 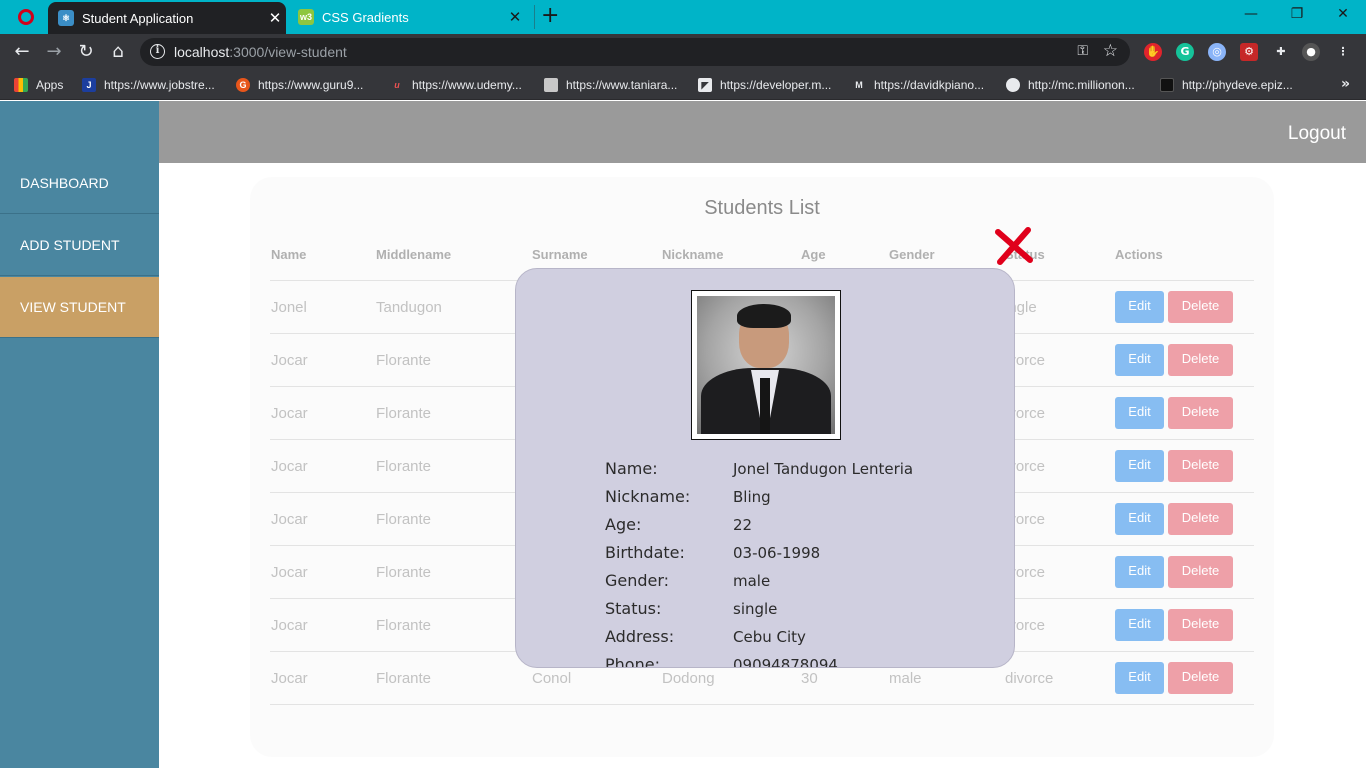 I want to click on jobstreet-icon: J, so click(x=89, y=85).